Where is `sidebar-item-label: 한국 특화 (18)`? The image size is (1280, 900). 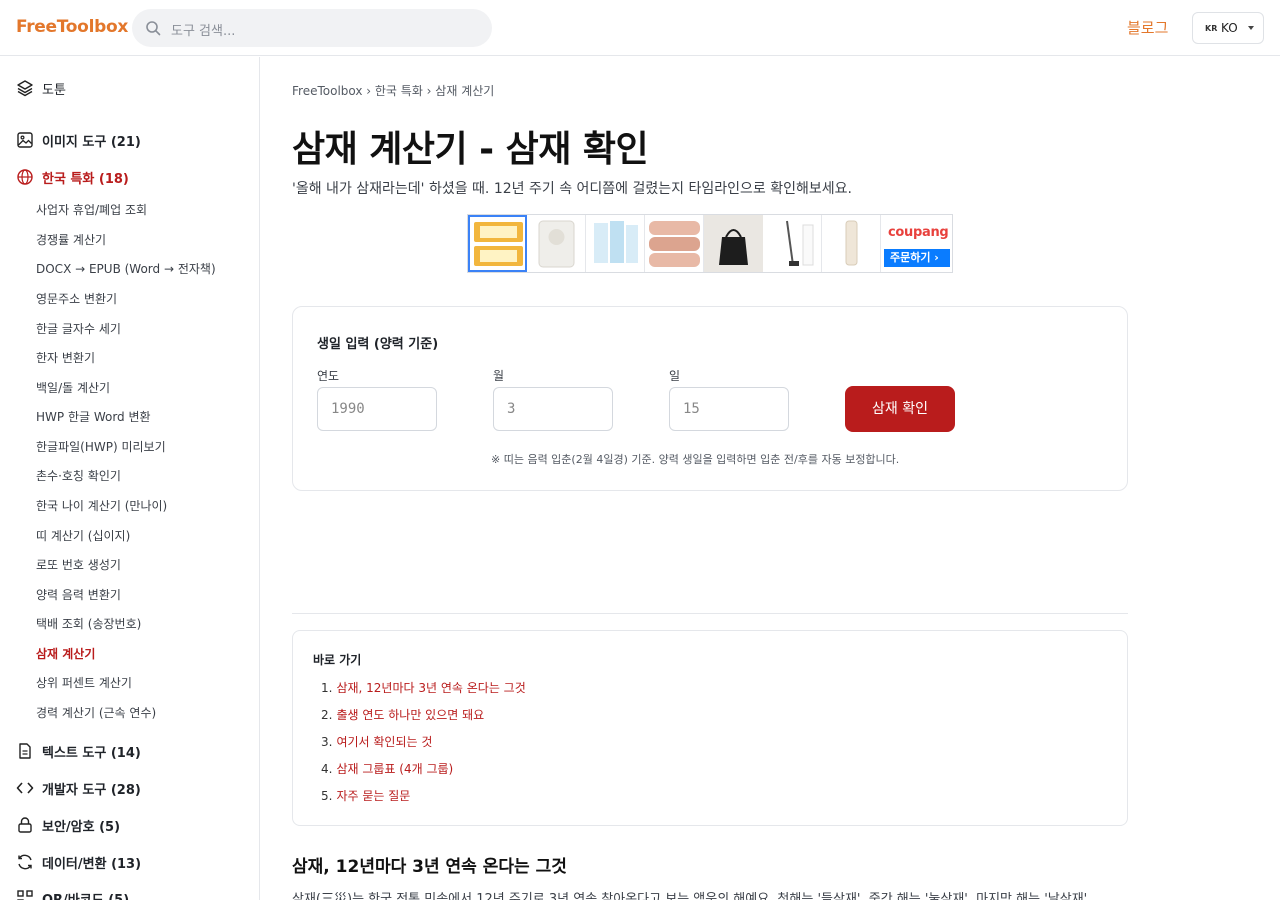
sidebar-item-label: 한국 특화 (18) is located at coordinates (85, 179).